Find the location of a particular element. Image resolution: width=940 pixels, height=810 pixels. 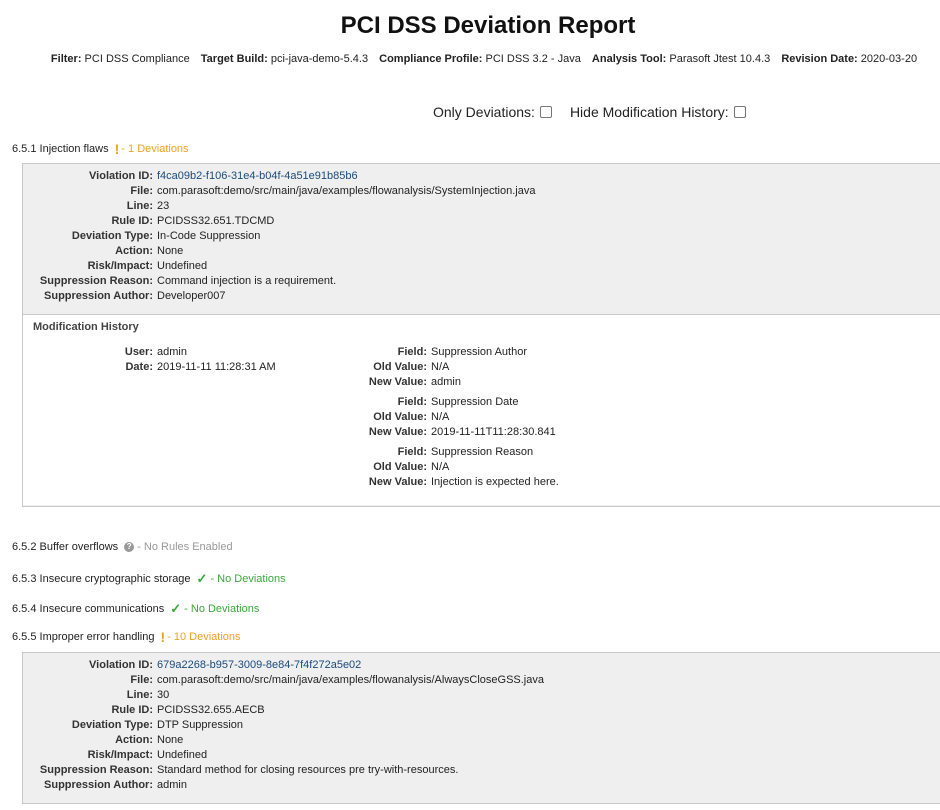

suppression-author-row: Suppression Author: admin is located at coordinates (105, 785).